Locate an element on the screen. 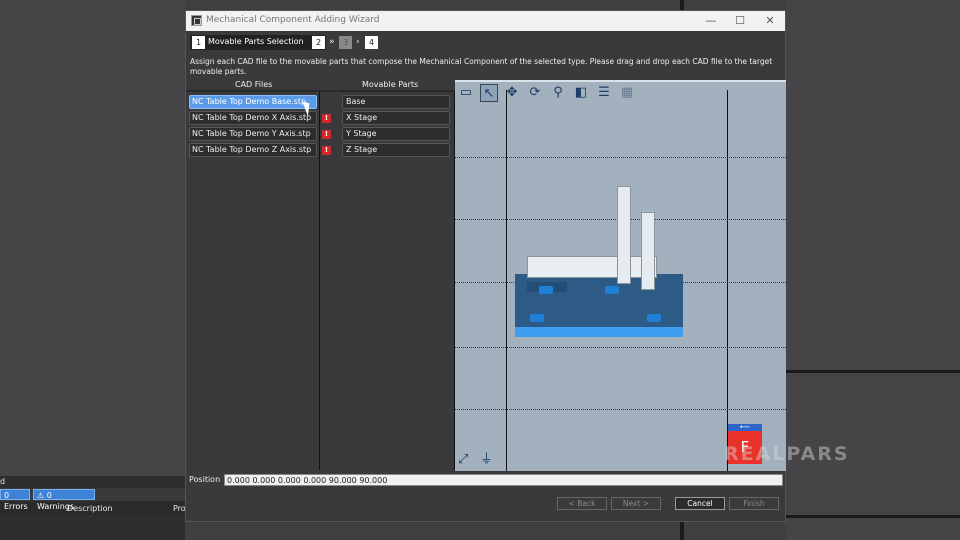 This screenshot has width=960, height=540. step-4-number: 4 is located at coordinates (371, 42).